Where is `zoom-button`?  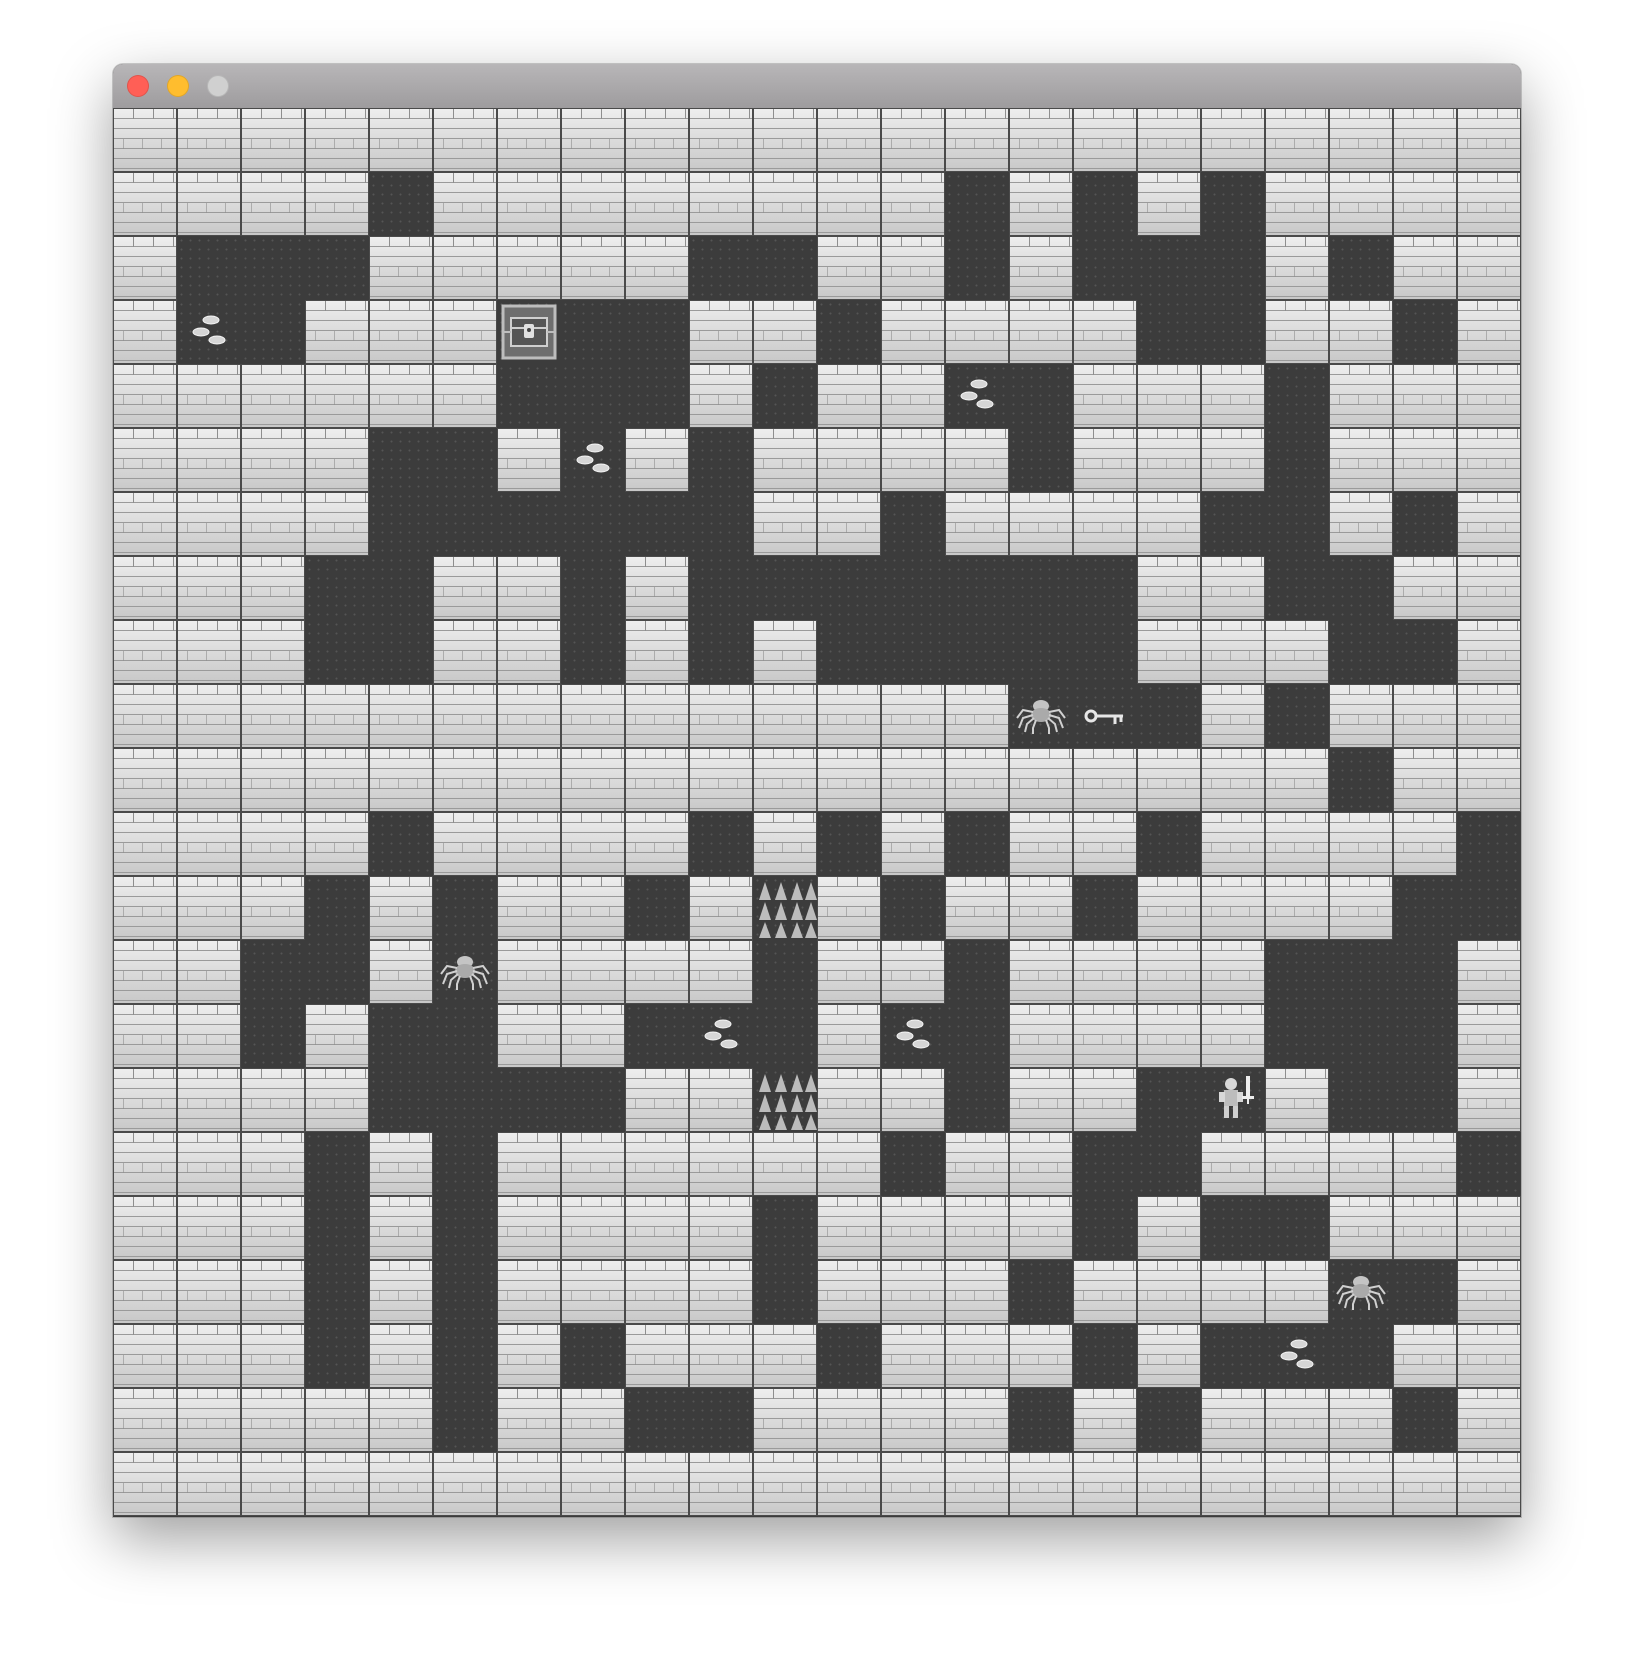 zoom-button is located at coordinates (218, 86).